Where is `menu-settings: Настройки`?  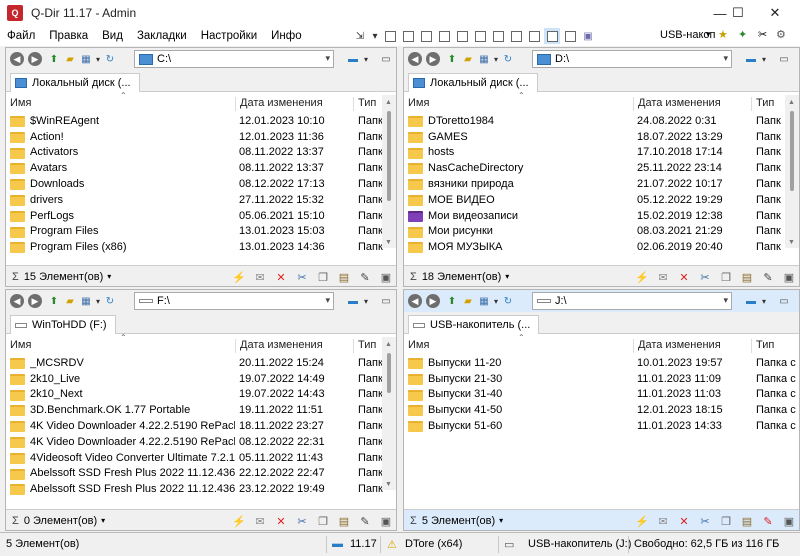 menu-settings: Настройки is located at coordinates (229, 36).